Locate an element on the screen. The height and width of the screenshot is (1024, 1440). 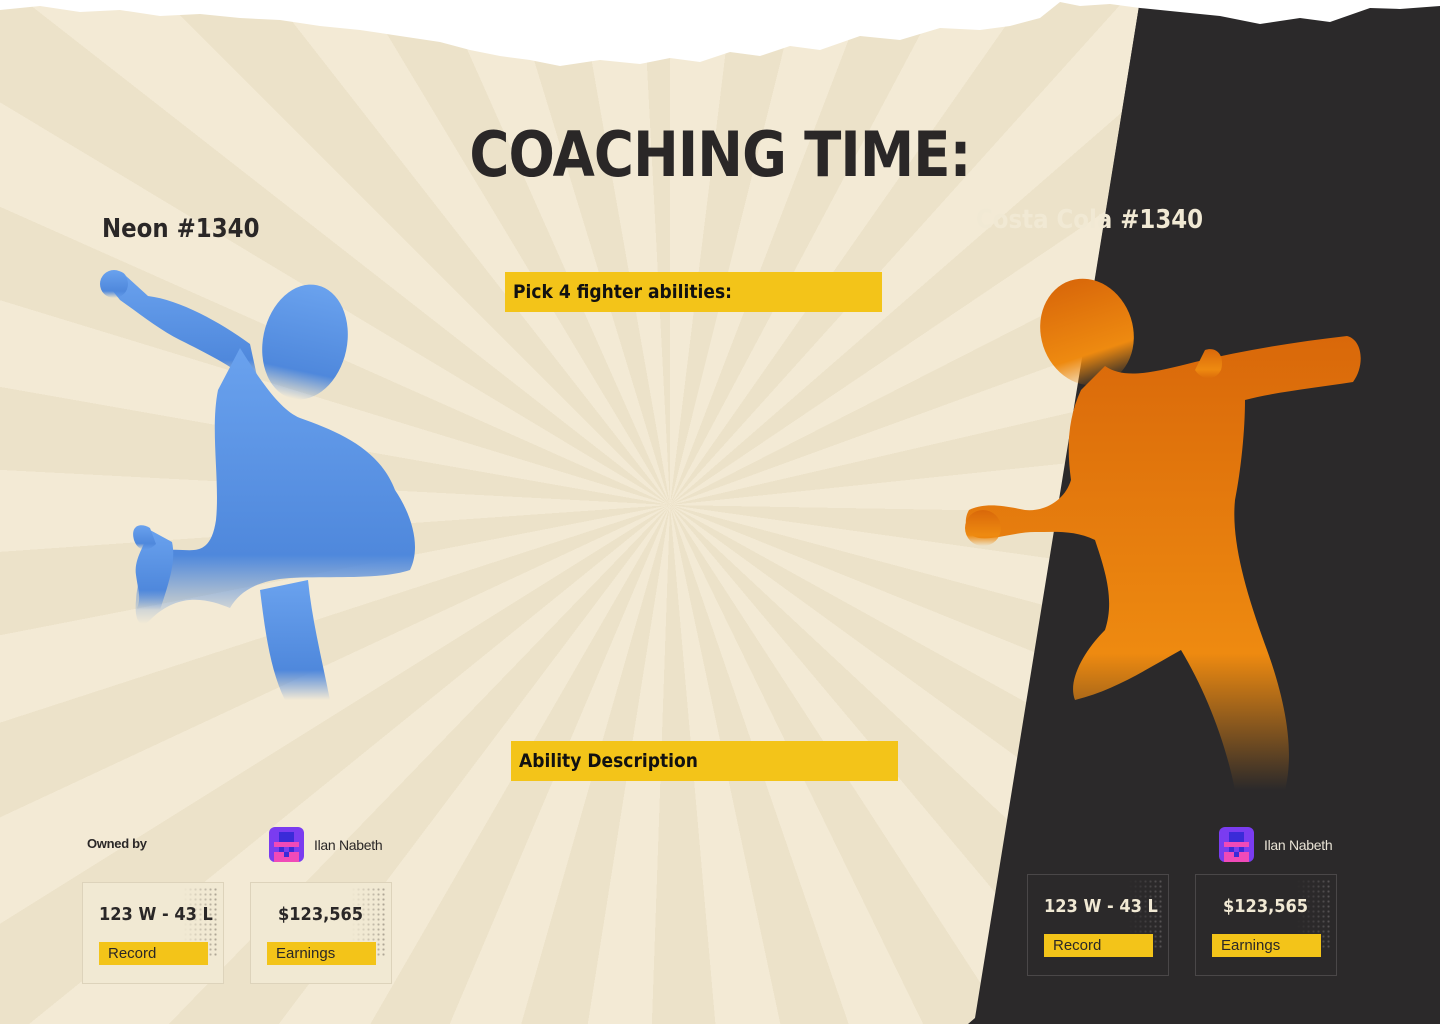
torn-paper-edge is located at coordinates (720, 33).